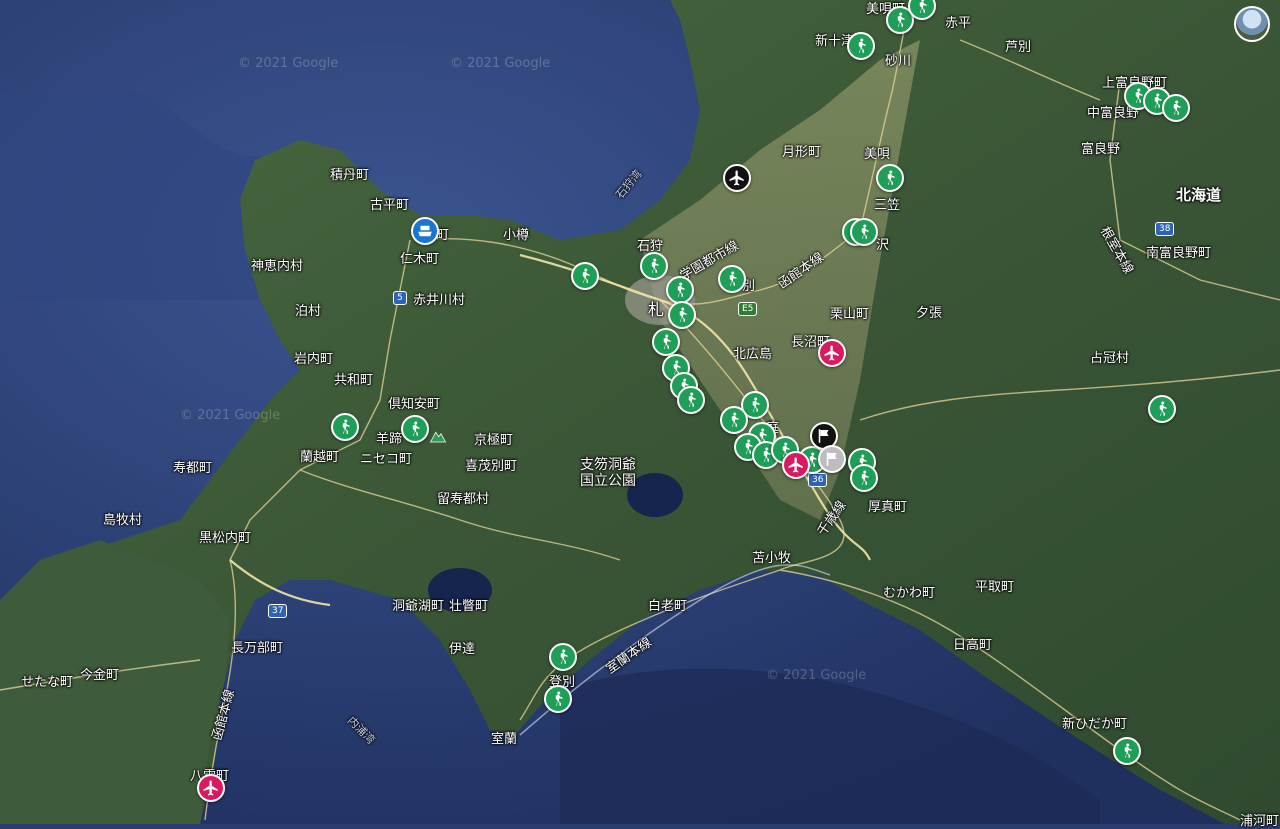 Image resolution: width=1280 pixels, height=829 pixels. I want to click on road-shield: 36, so click(818, 480).